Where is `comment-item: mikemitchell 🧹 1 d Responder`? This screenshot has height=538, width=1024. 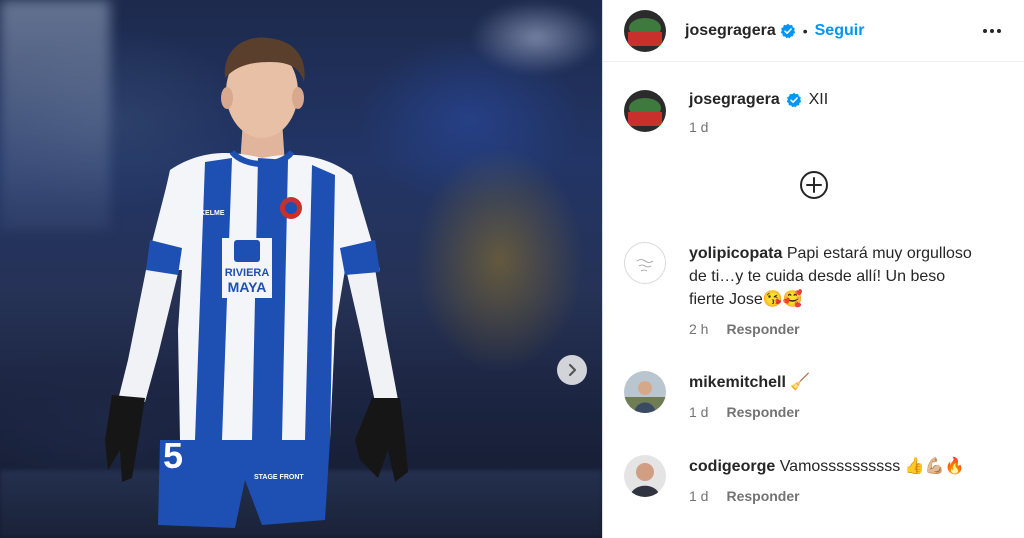 comment-item: mikemitchell 🧹 1 d Responder is located at coordinates (717, 395).